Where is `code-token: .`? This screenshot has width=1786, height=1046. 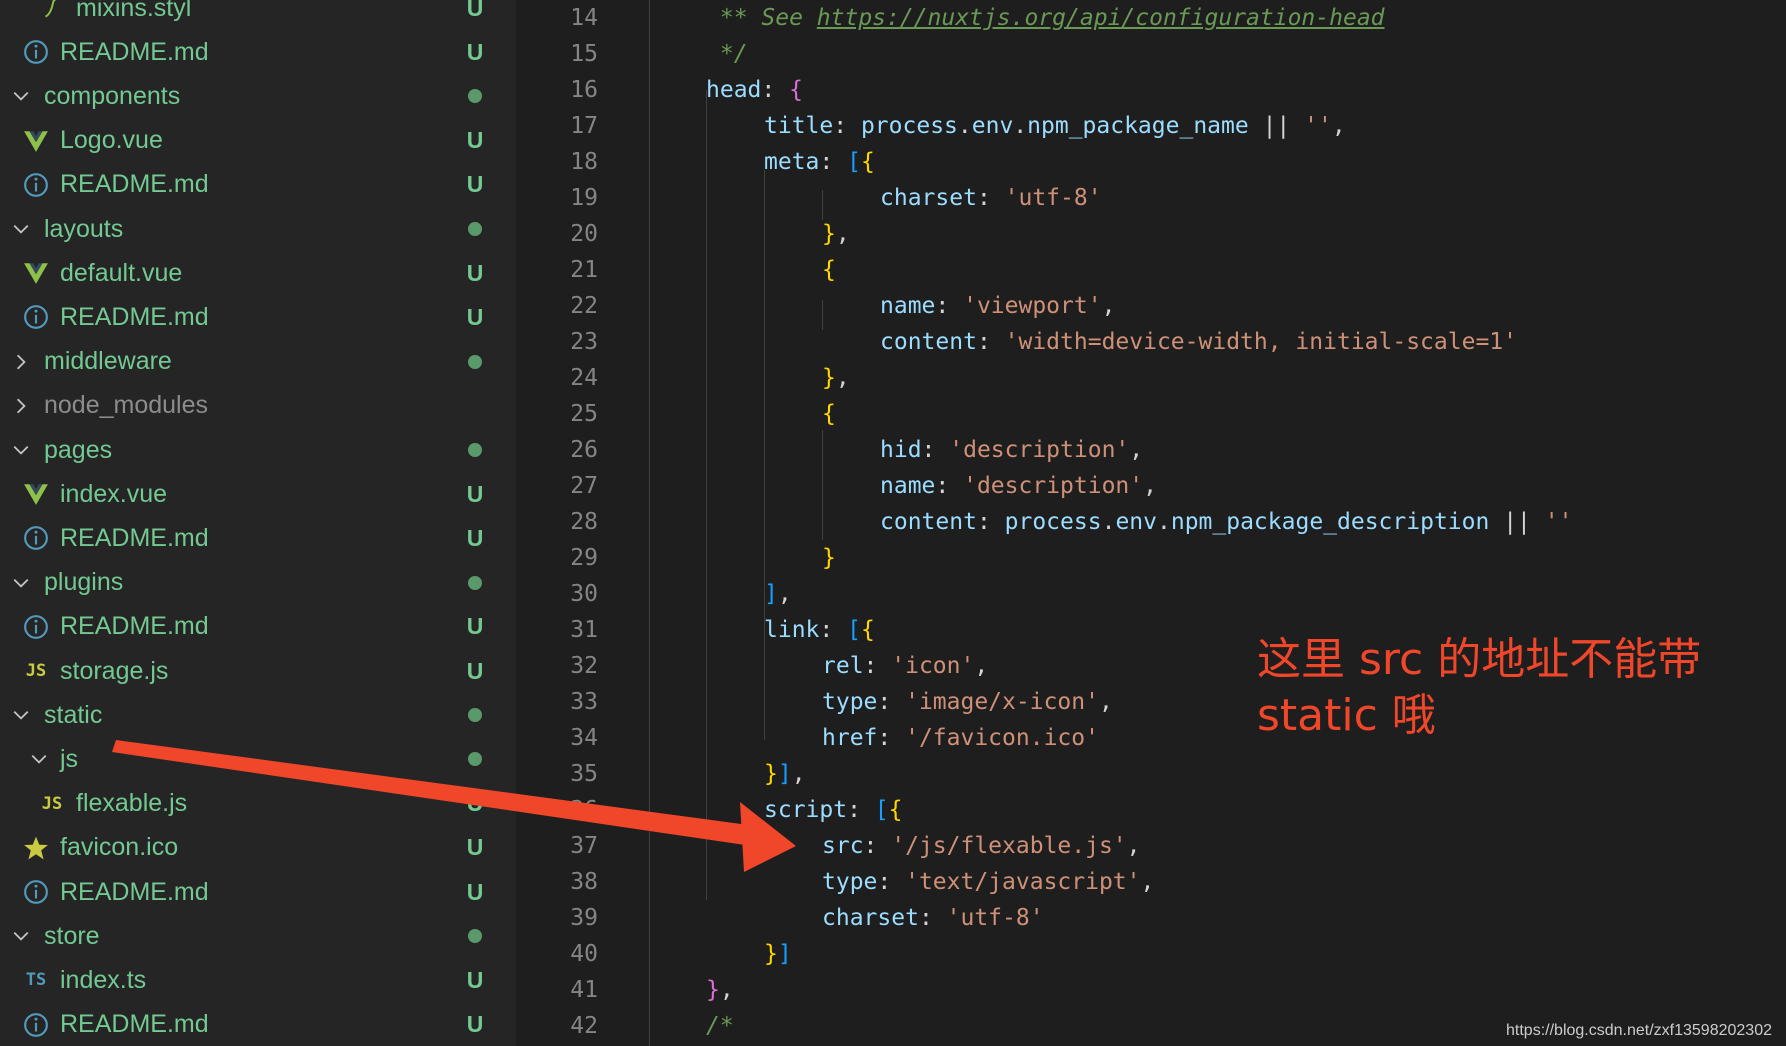
code-token: . is located at coordinates (1108, 522).